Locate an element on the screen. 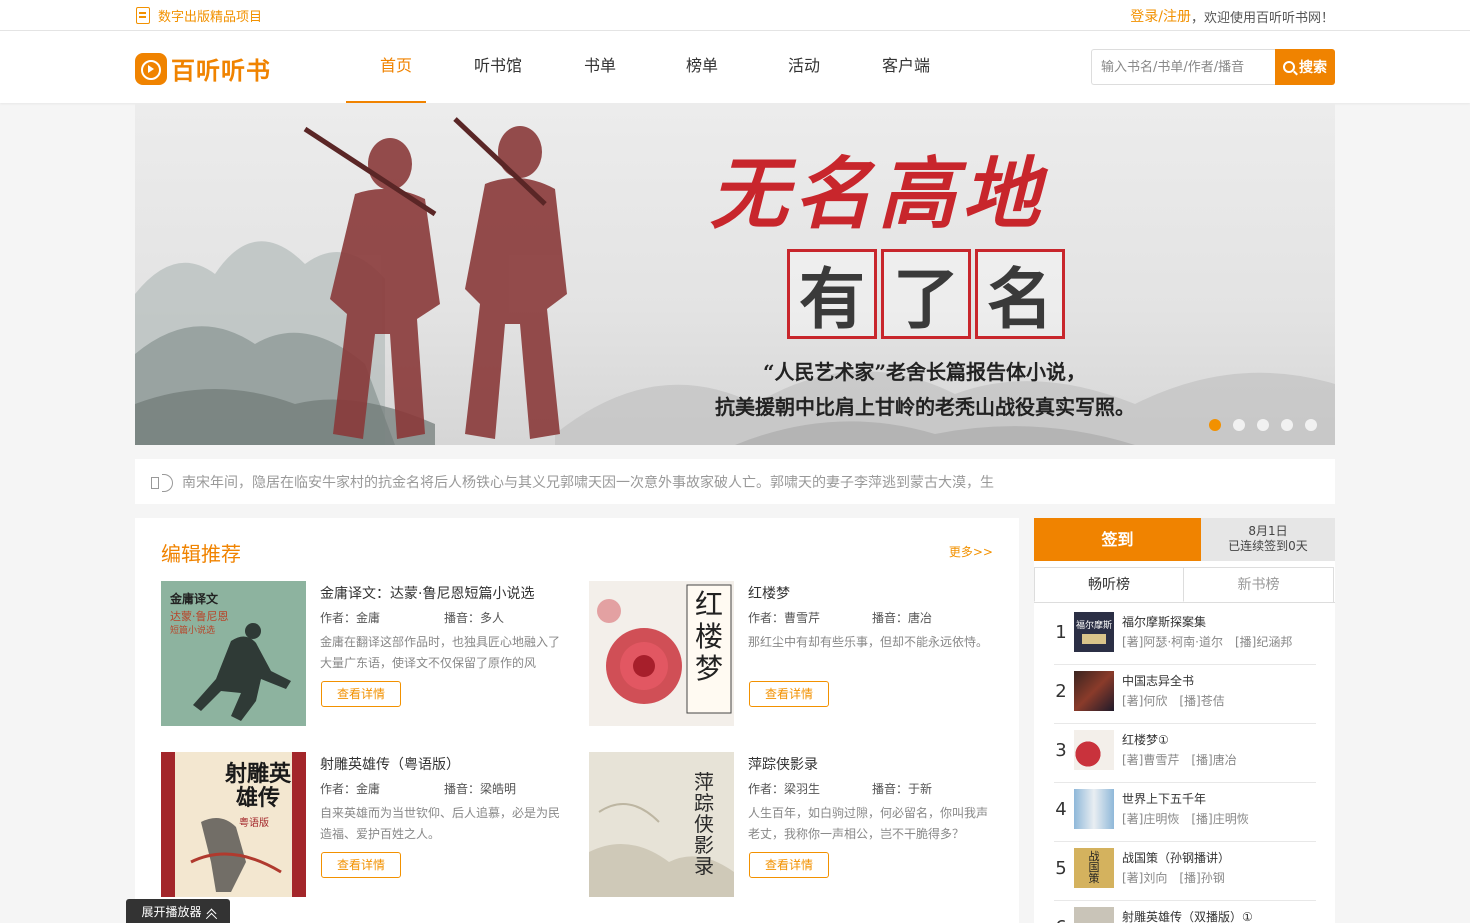 This screenshot has width=1470, height=923. book-description: 自来英雄而为当世钦仰、后人追慕，必是为民造福、爱护百姓之人。 is located at coordinates (440, 823).